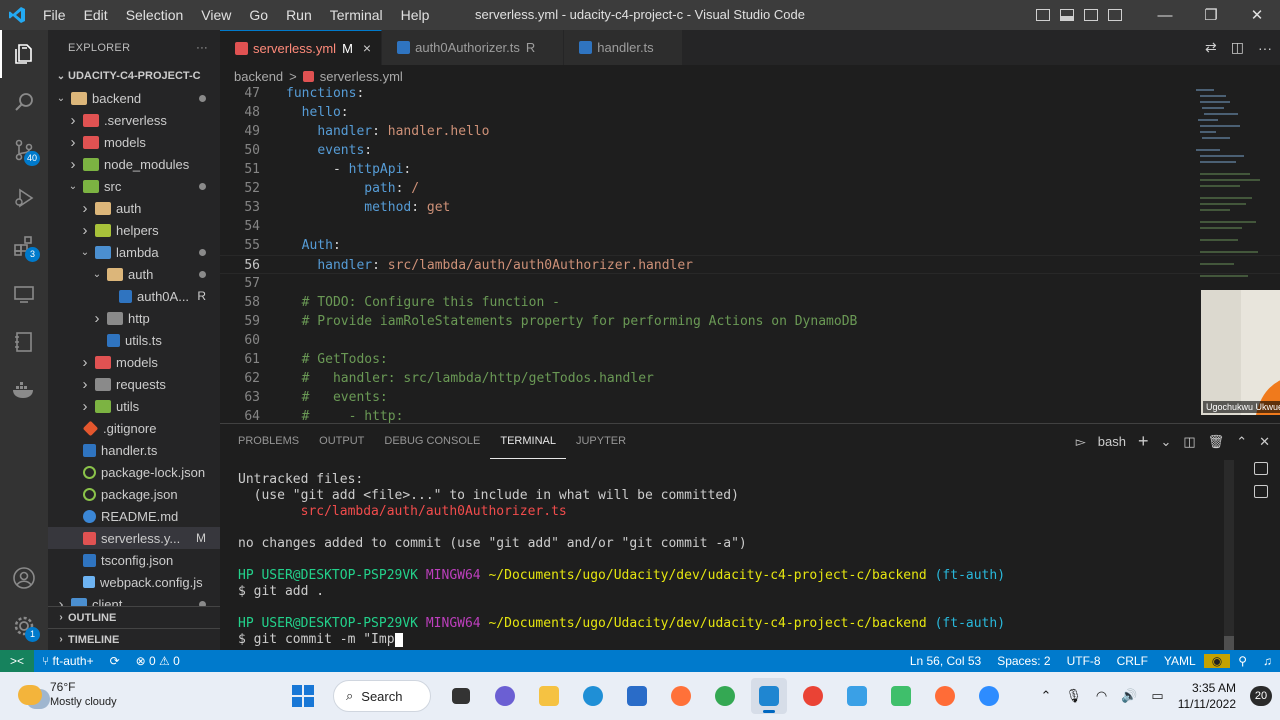  What do you see at coordinates (1207, 696) in the screenshot?
I see `clock: 3:35 AM 11/11/2022` at bounding box center [1207, 696].